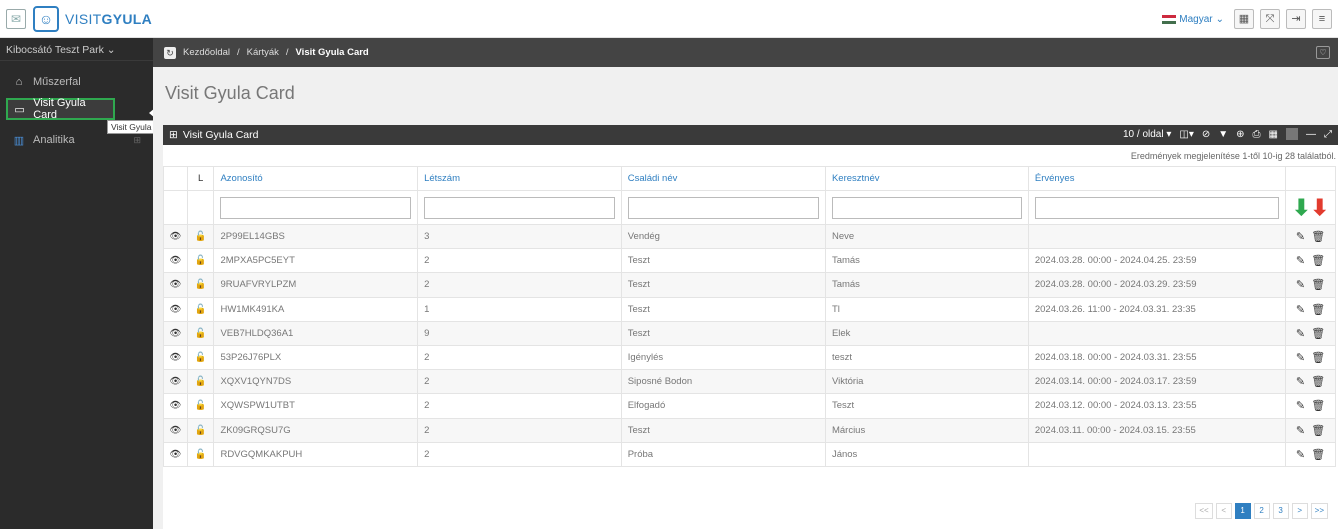 The height and width of the screenshot is (529, 1338). Describe the element at coordinates (1157, 207) in the screenshot. I see `filter-ervenyes-input` at that location.